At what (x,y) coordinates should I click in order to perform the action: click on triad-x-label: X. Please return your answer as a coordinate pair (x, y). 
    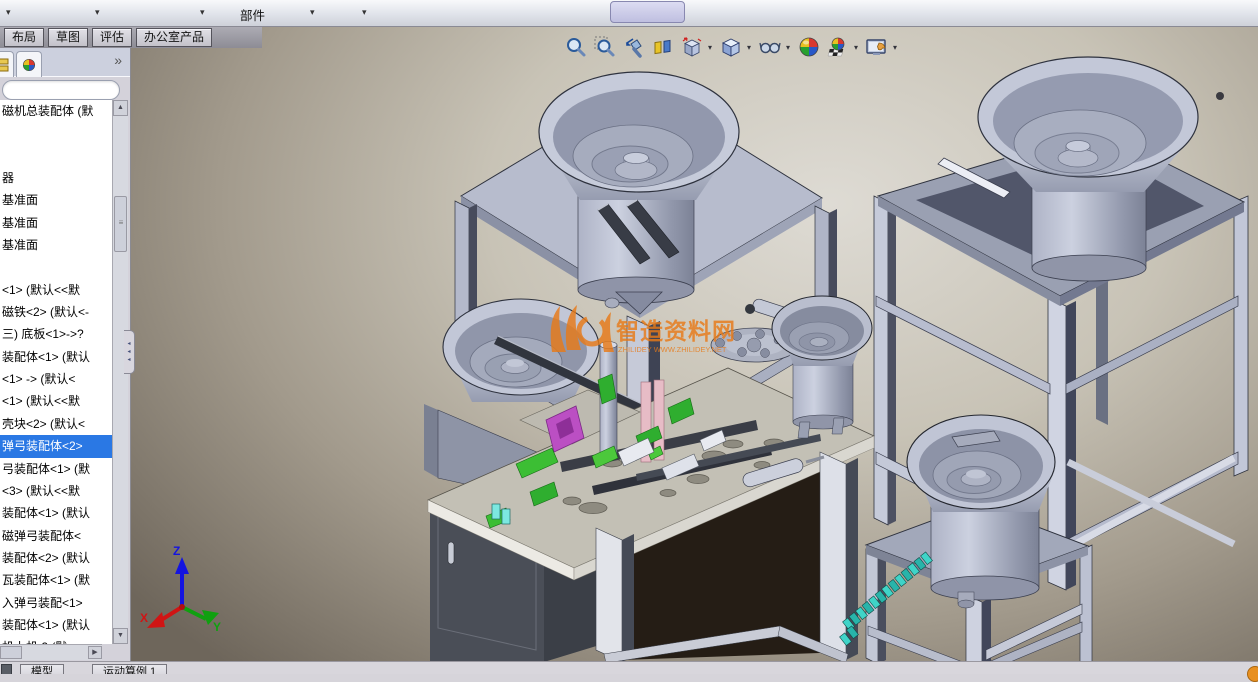
    Looking at the image, I should click on (144, 618).